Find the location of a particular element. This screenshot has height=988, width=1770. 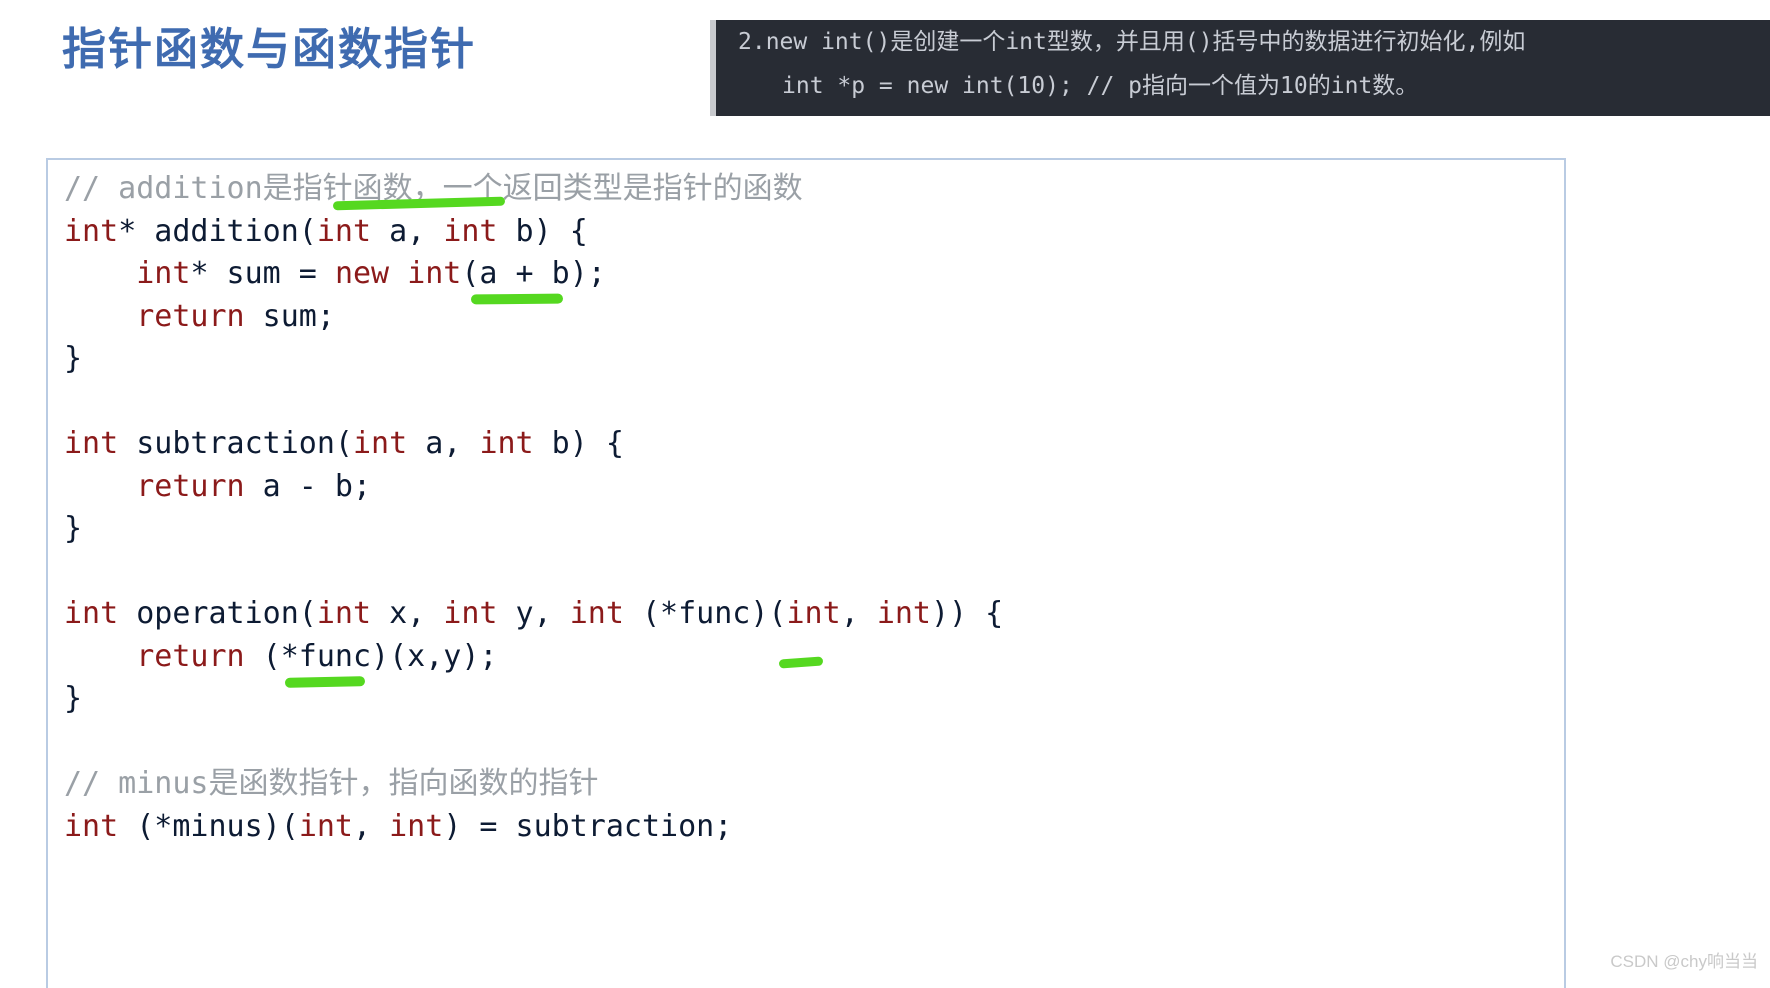

code-line: int (*minus)(int, int) = subtraction; is located at coordinates (814, 827).